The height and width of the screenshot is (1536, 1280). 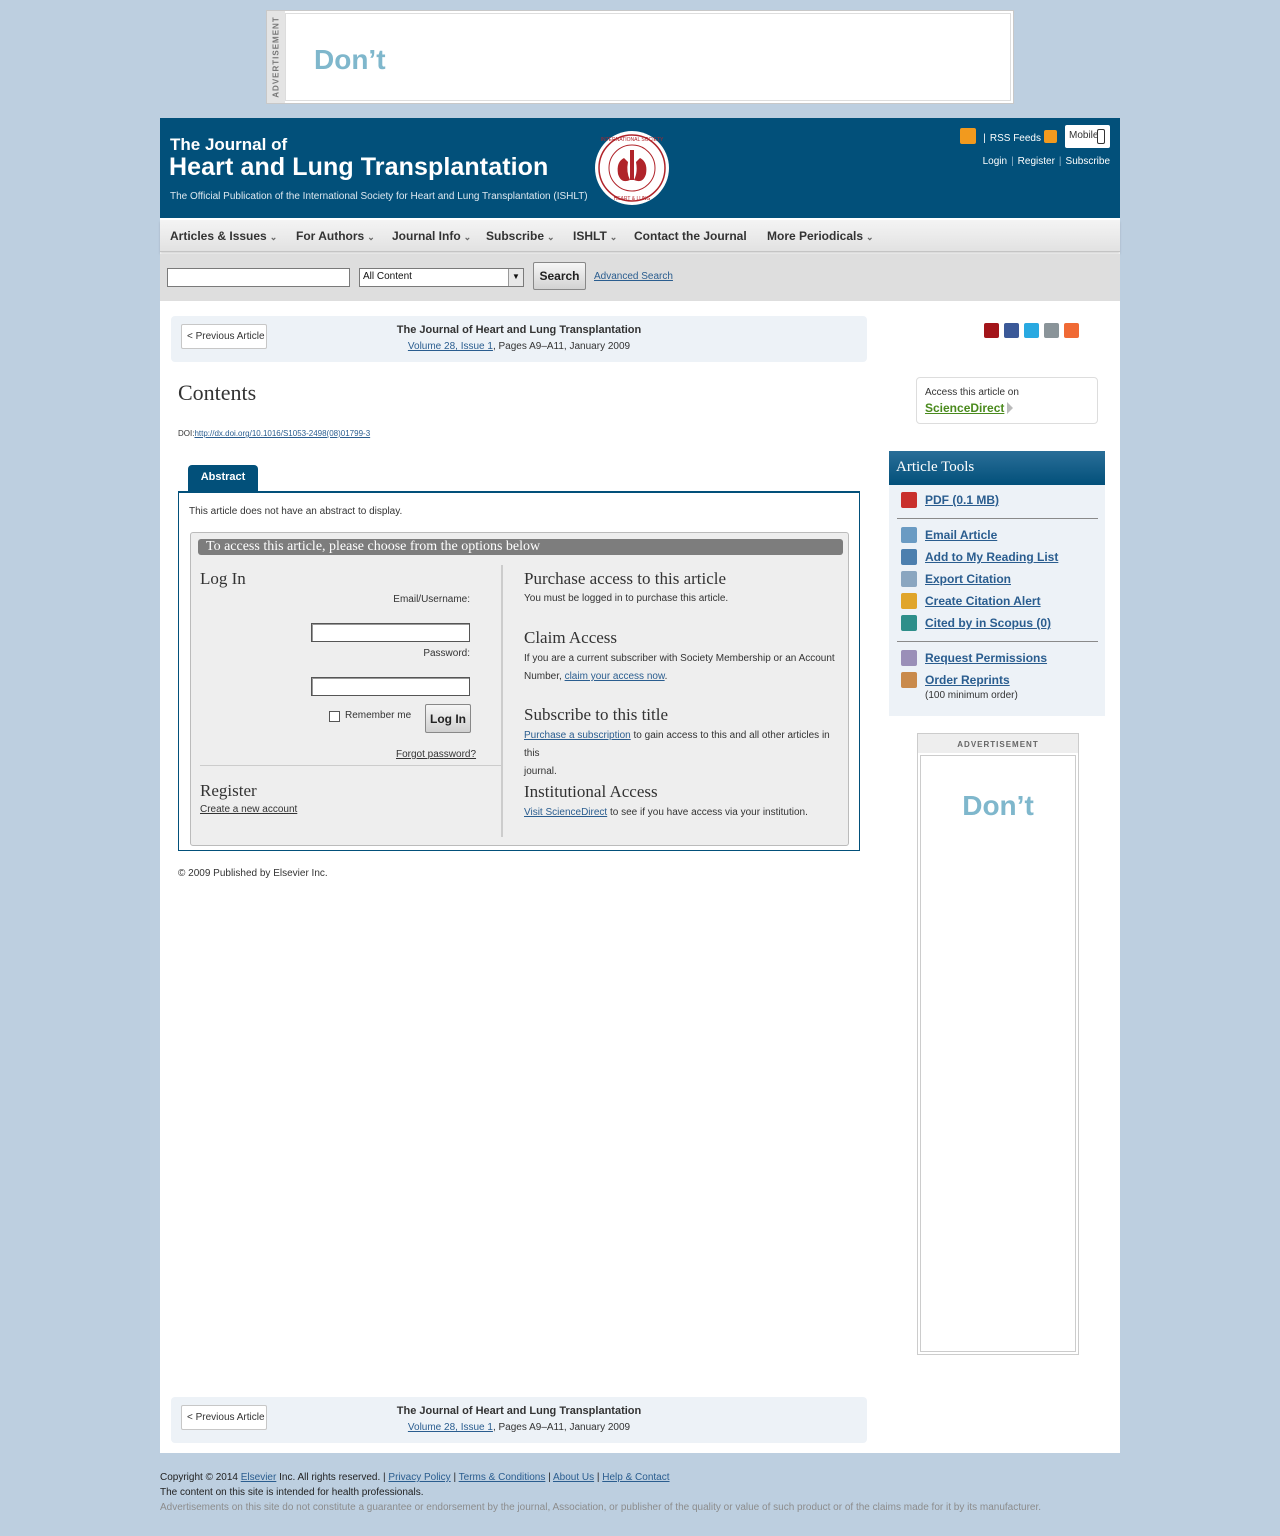 I want to click on register-link: Register, so click(x=1036, y=161).